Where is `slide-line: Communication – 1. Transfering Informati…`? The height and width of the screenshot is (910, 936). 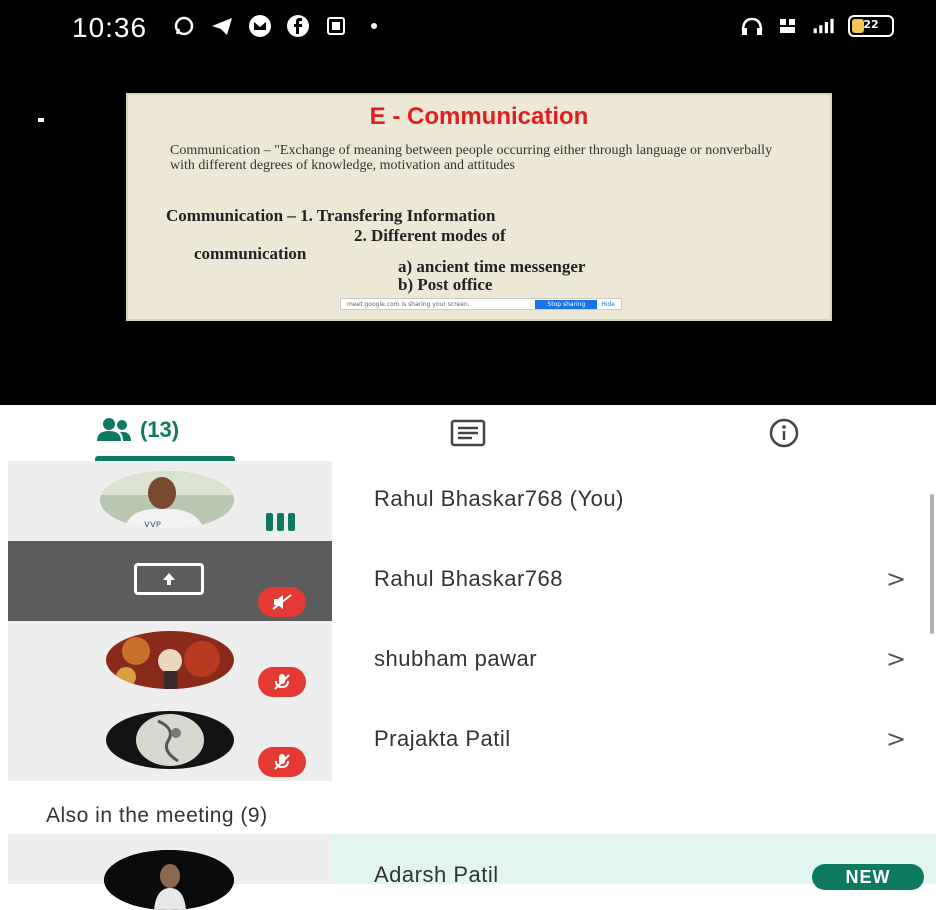 slide-line: Communication – 1. Transfering Informati… is located at coordinates (331, 215).